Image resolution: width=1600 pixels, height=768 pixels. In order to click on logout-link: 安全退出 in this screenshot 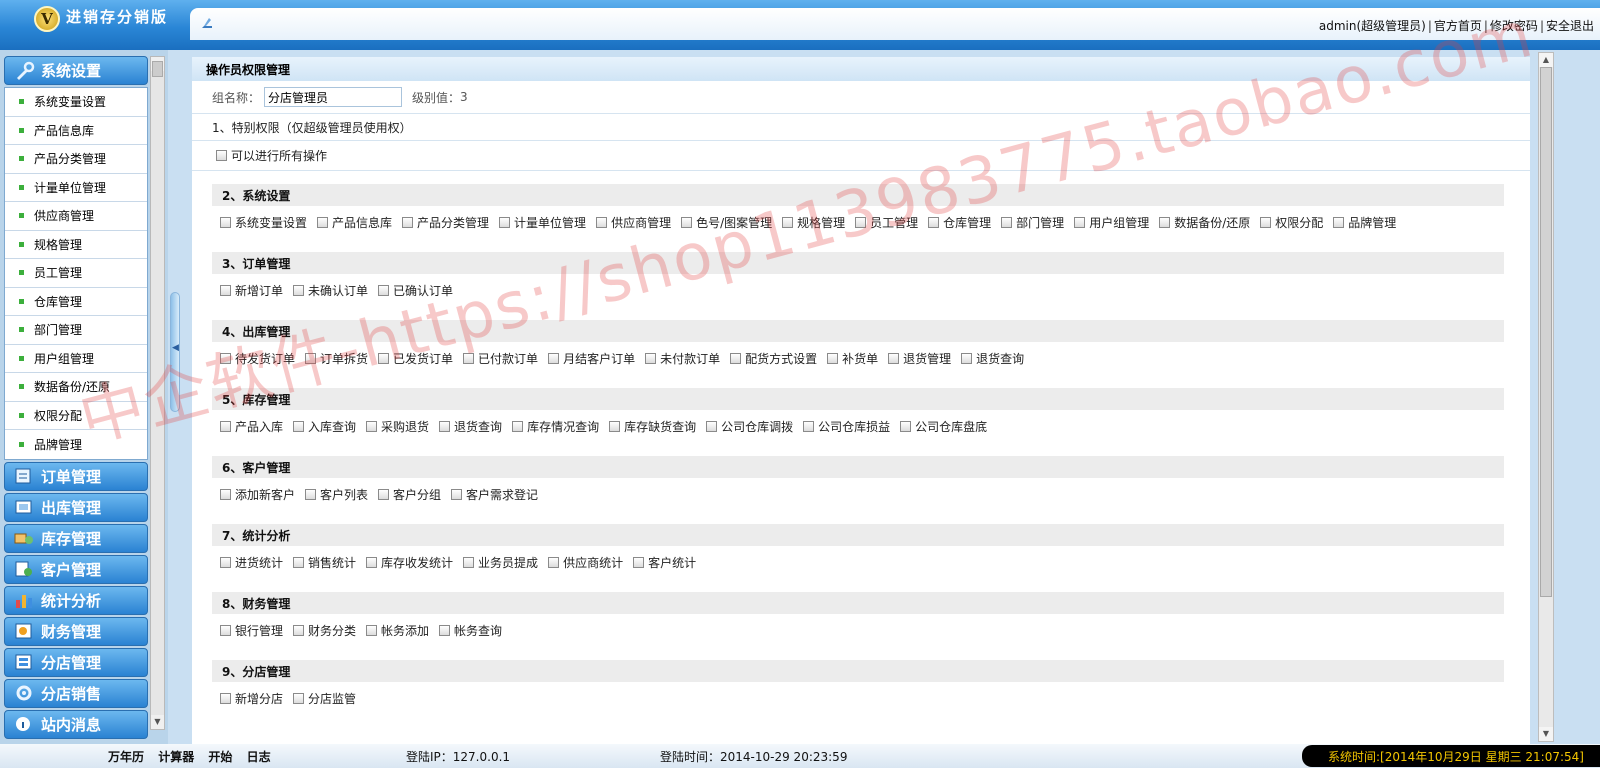, I will do `click(1570, 26)`.